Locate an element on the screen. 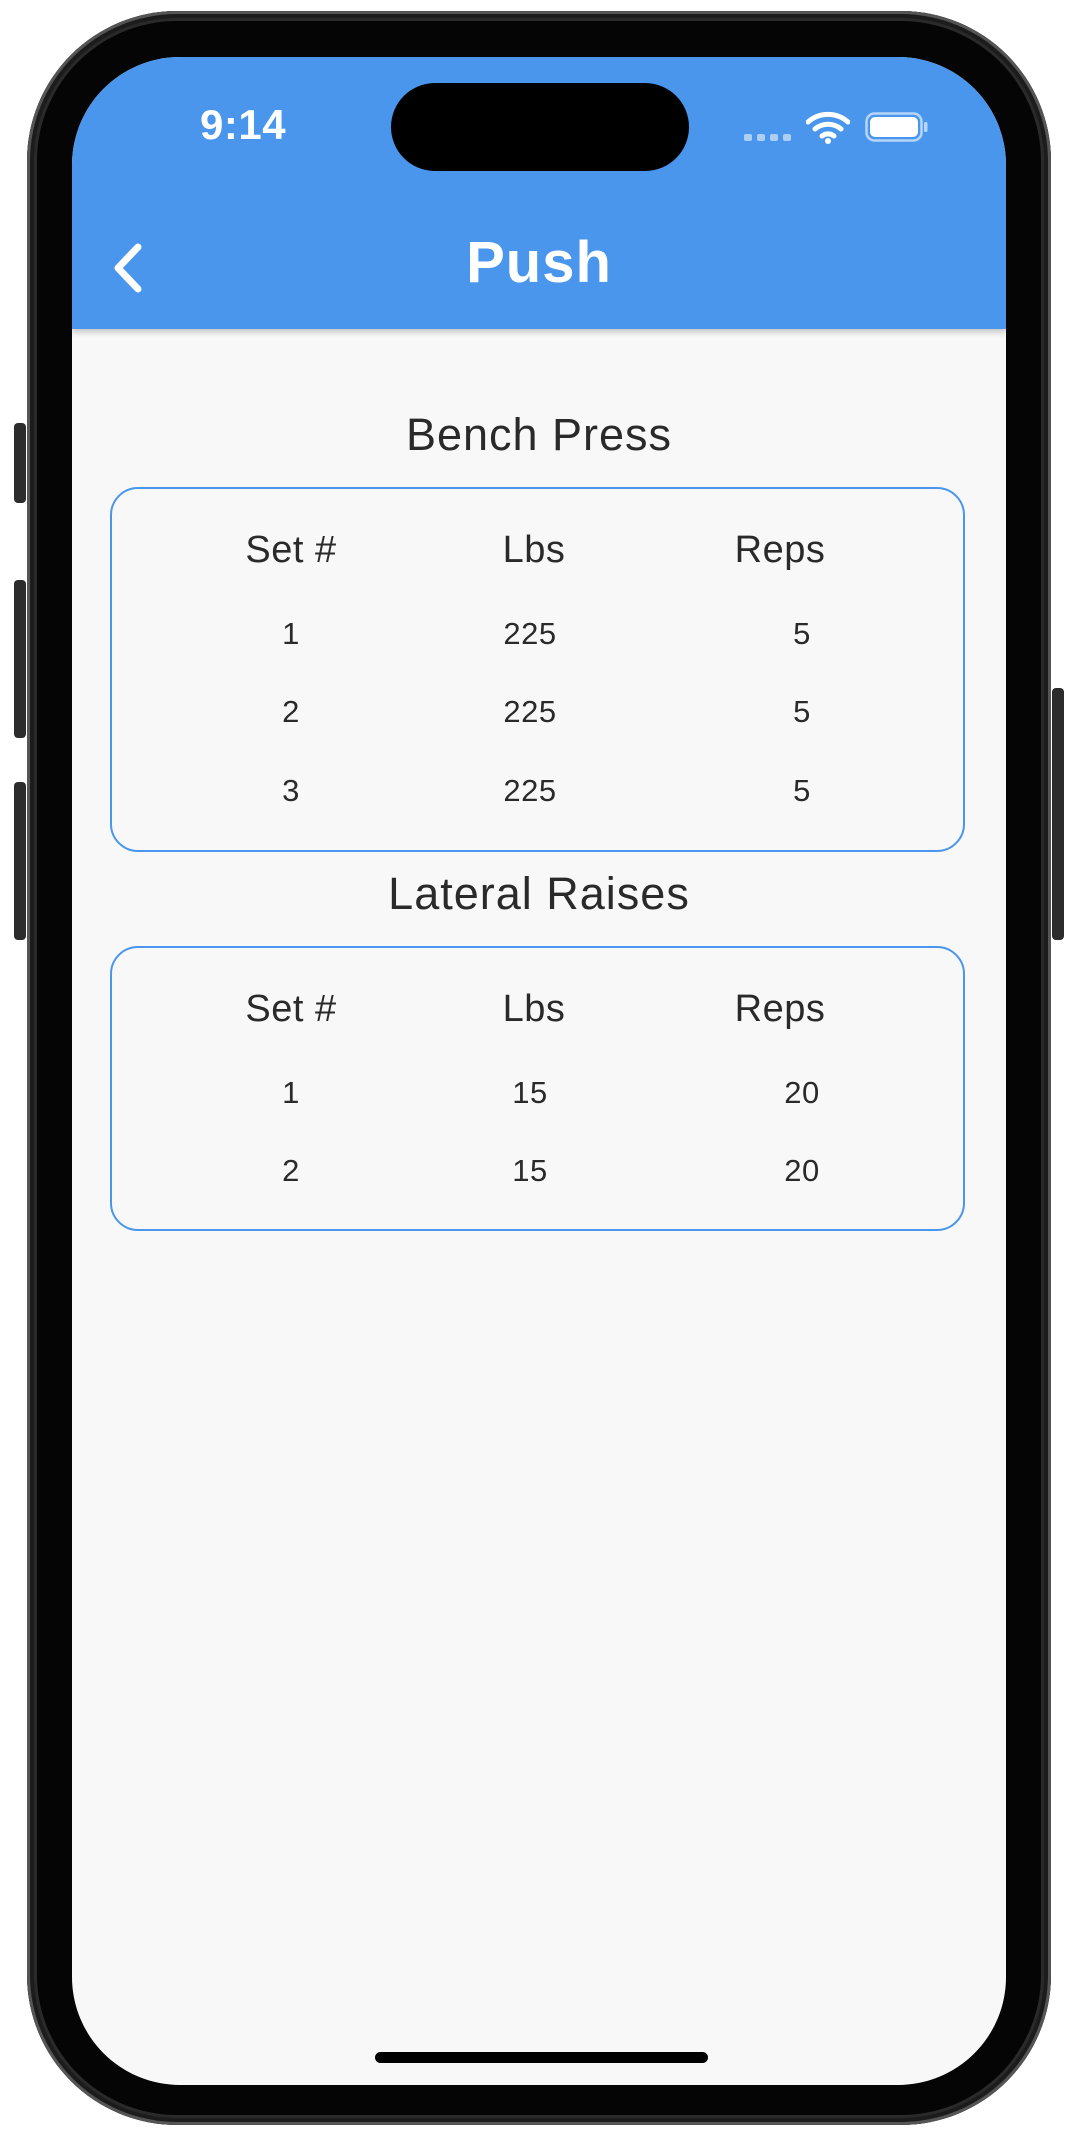 Image resolution: width=1078 pixels, height=2135 pixels. exercise-card-lateral-raises: Set # Lbs Reps 1 15 20 2 15 20 is located at coordinates (537, 1088).